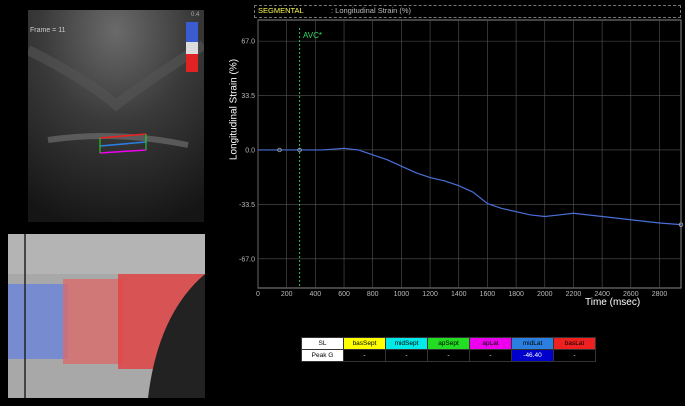  What do you see at coordinates (406, 343) in the screenshot?
I see `segment-header: midSept` at bounding box center [406, 343].